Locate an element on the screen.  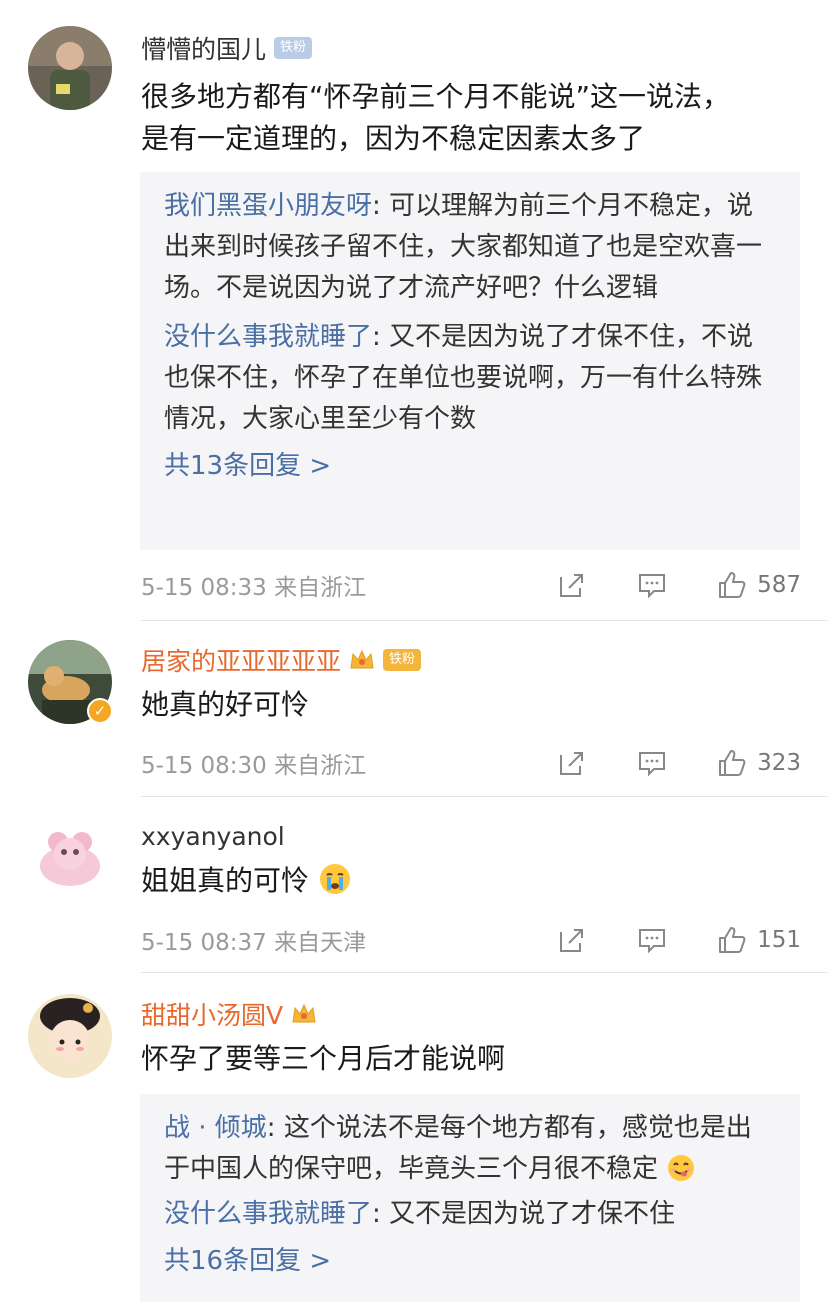
comment-text-line: 是有一定道理的，因为不稳定因素太多了 is located at coordinates (393, 138).